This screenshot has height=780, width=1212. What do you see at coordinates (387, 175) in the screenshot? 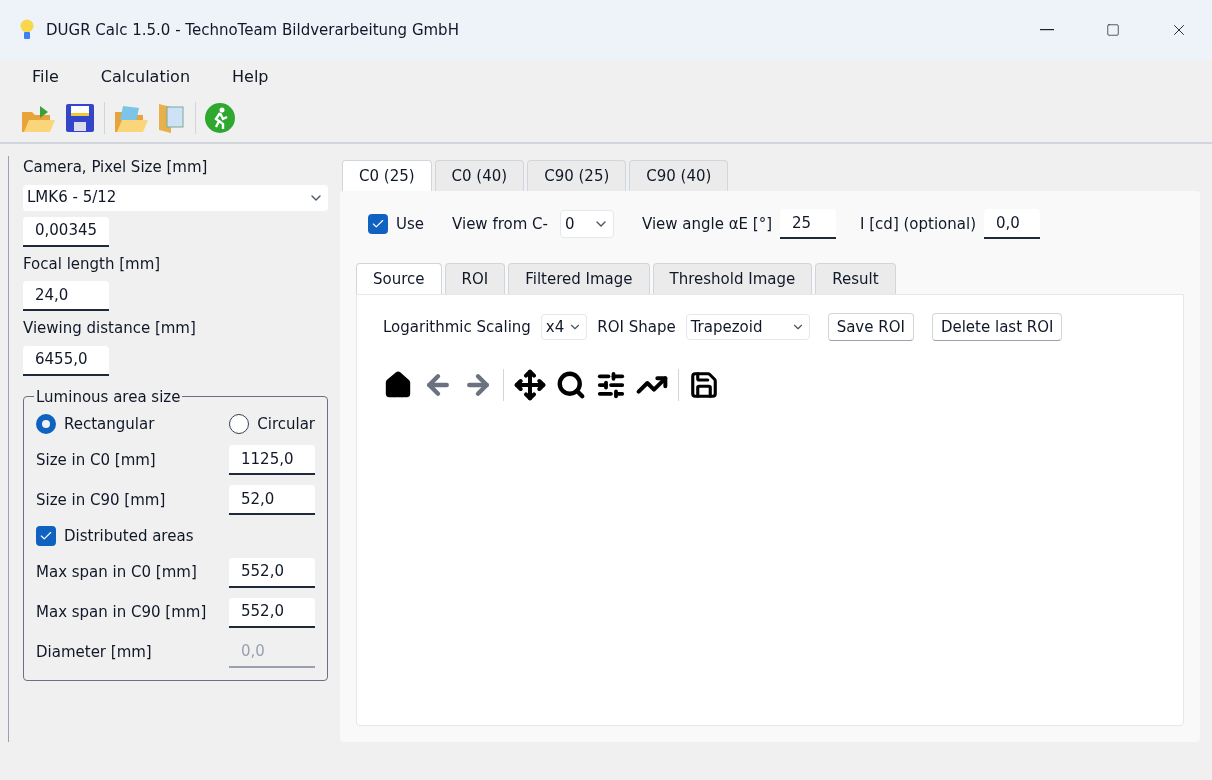
I see `tab: C0 (25)` at bounding box center [387, 175].